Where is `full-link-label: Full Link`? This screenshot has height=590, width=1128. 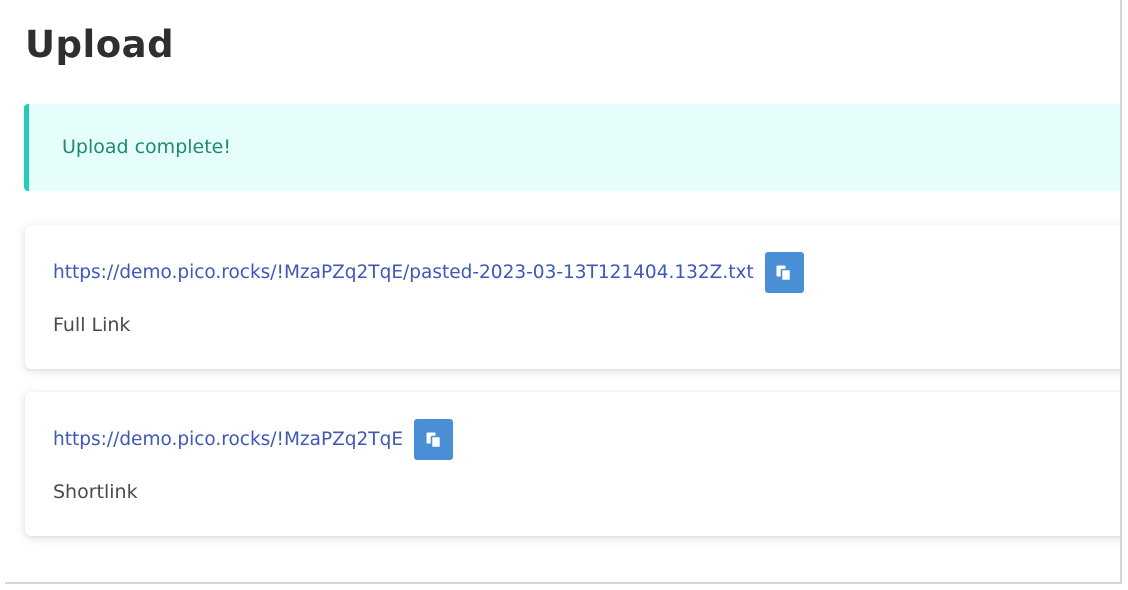 full-link-label: Full Link is located at coordinates (92, 325).